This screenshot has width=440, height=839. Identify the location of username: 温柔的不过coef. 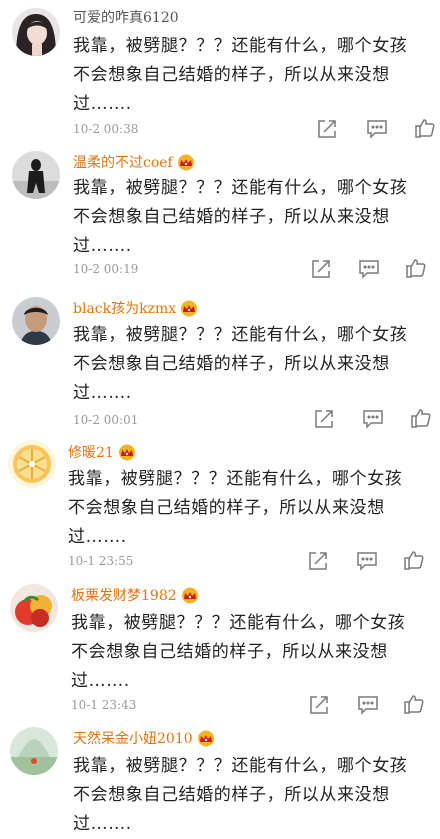
(134, 162).